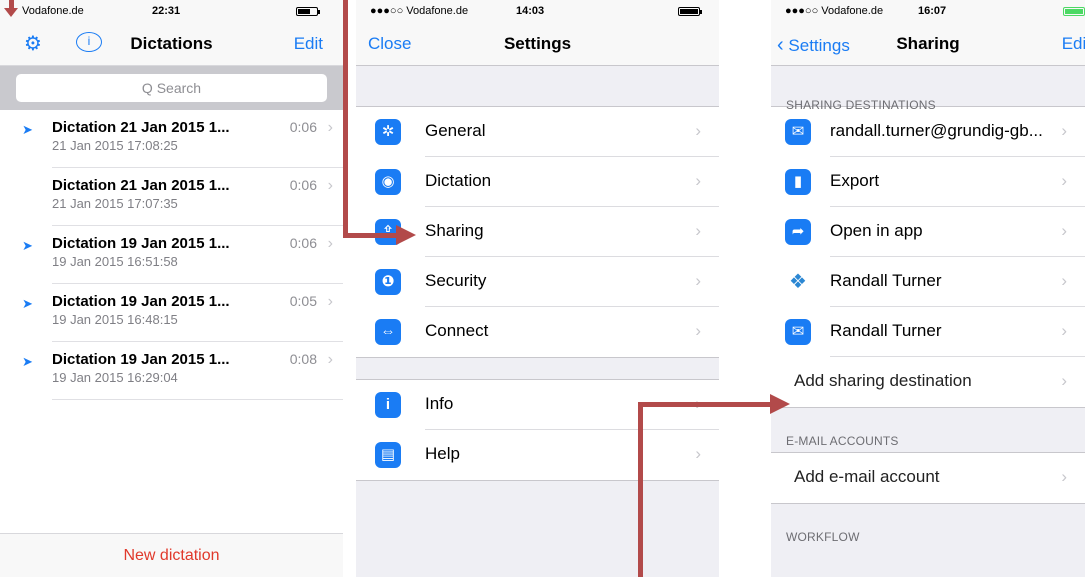 The image size is (1085, 577). What do you see at coordinates (798, 182) in the screenshot?
I see `usb-icon: ▮` at bounding box center [798, 182].